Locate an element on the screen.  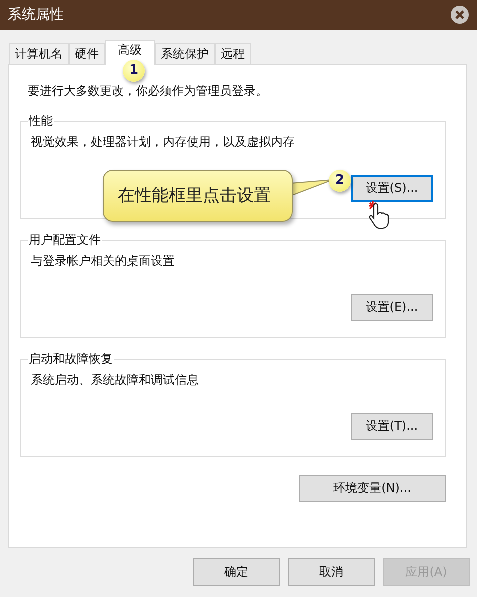
tab: 计算机名 is located at coordinates (39, 53).